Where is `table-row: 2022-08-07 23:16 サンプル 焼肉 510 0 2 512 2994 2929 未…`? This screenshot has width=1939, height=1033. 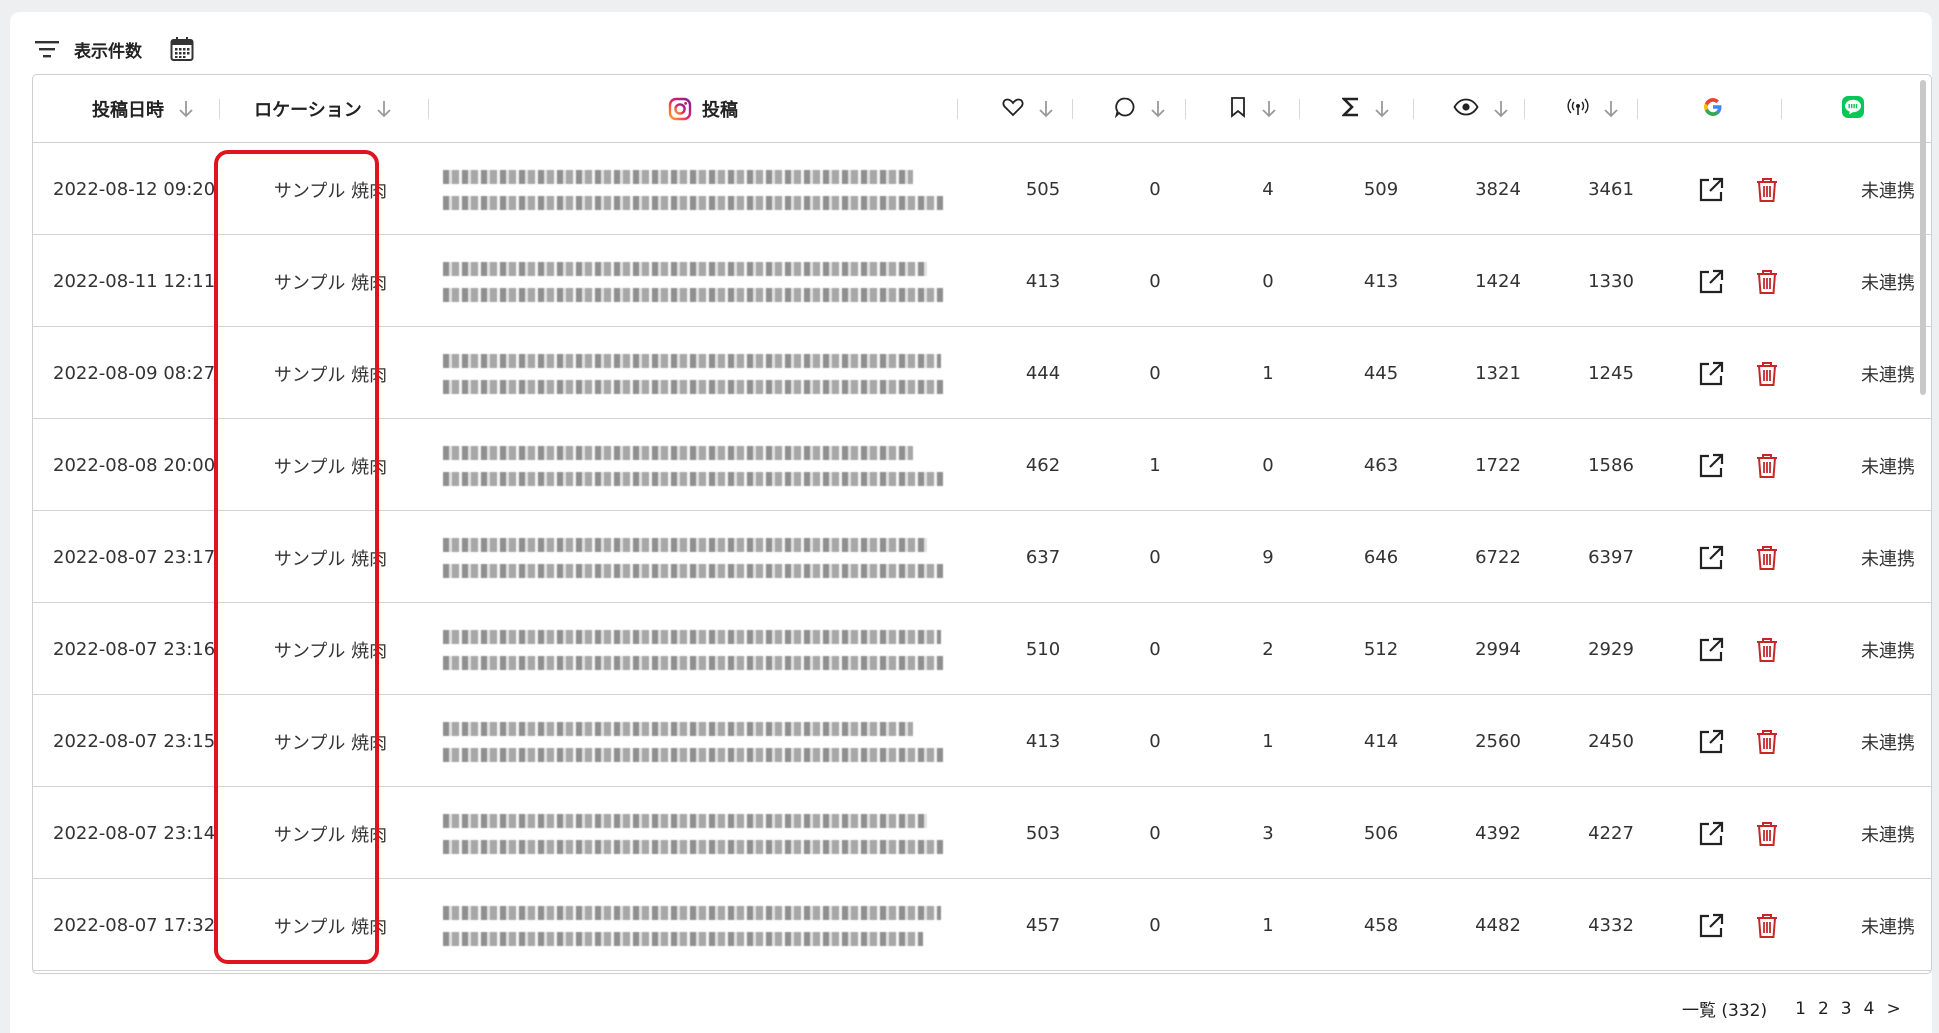
table-row: 2022-08-07 23:16 サンプル 焼肉 510 0 2 512 2994 2929 未… is located at coordinates (982, 649).